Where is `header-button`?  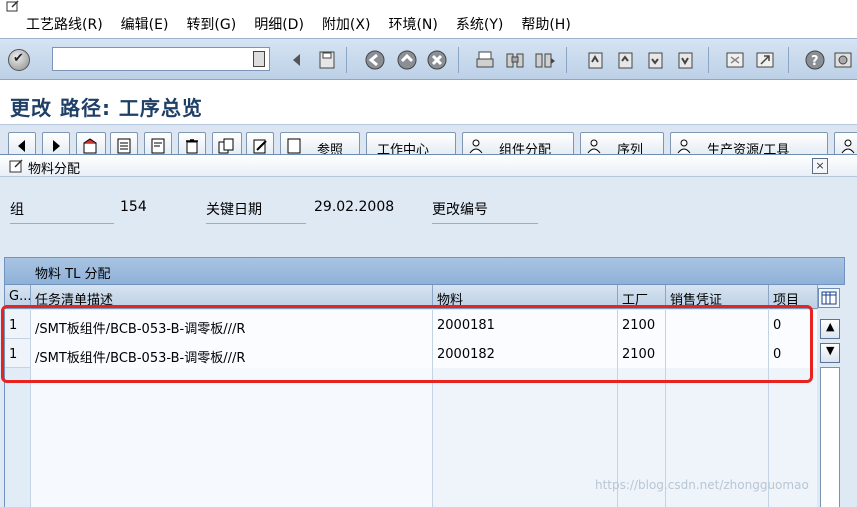 header-button is located at coordinates (91, 143).